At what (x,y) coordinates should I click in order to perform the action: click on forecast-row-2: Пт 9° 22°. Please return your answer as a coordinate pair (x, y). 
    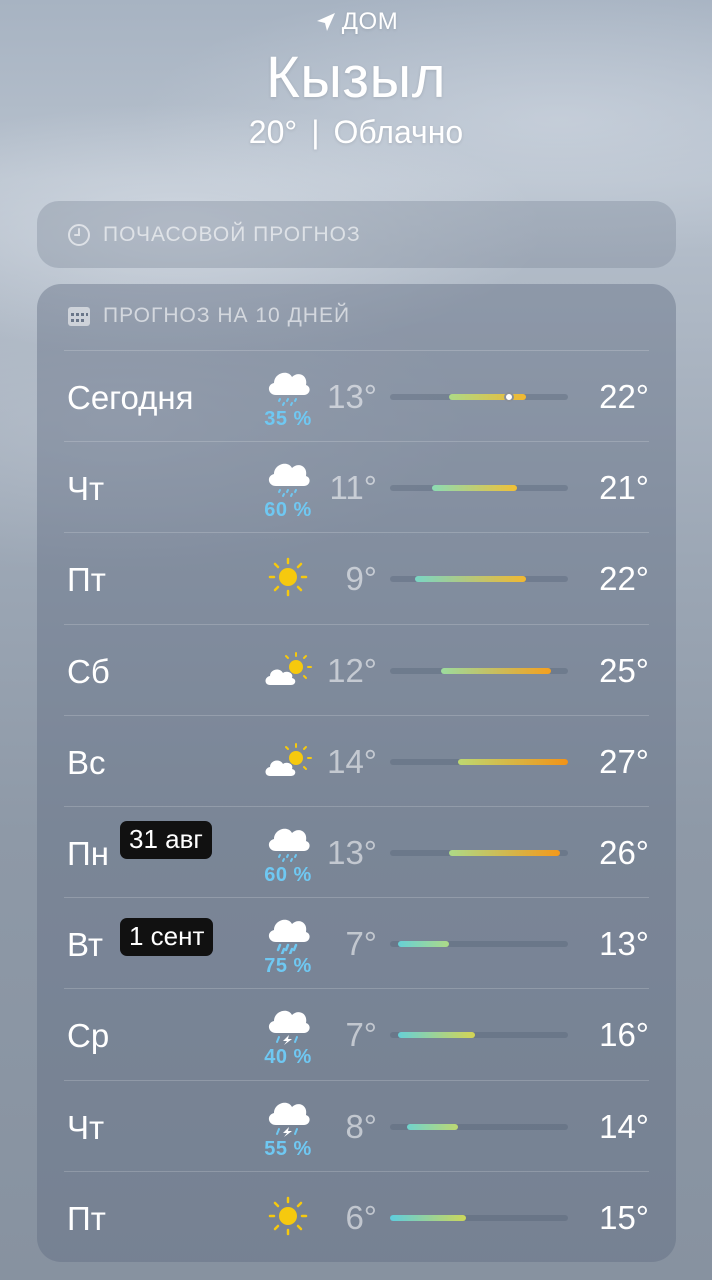
    Looking at the image, I should click on (356, 577).